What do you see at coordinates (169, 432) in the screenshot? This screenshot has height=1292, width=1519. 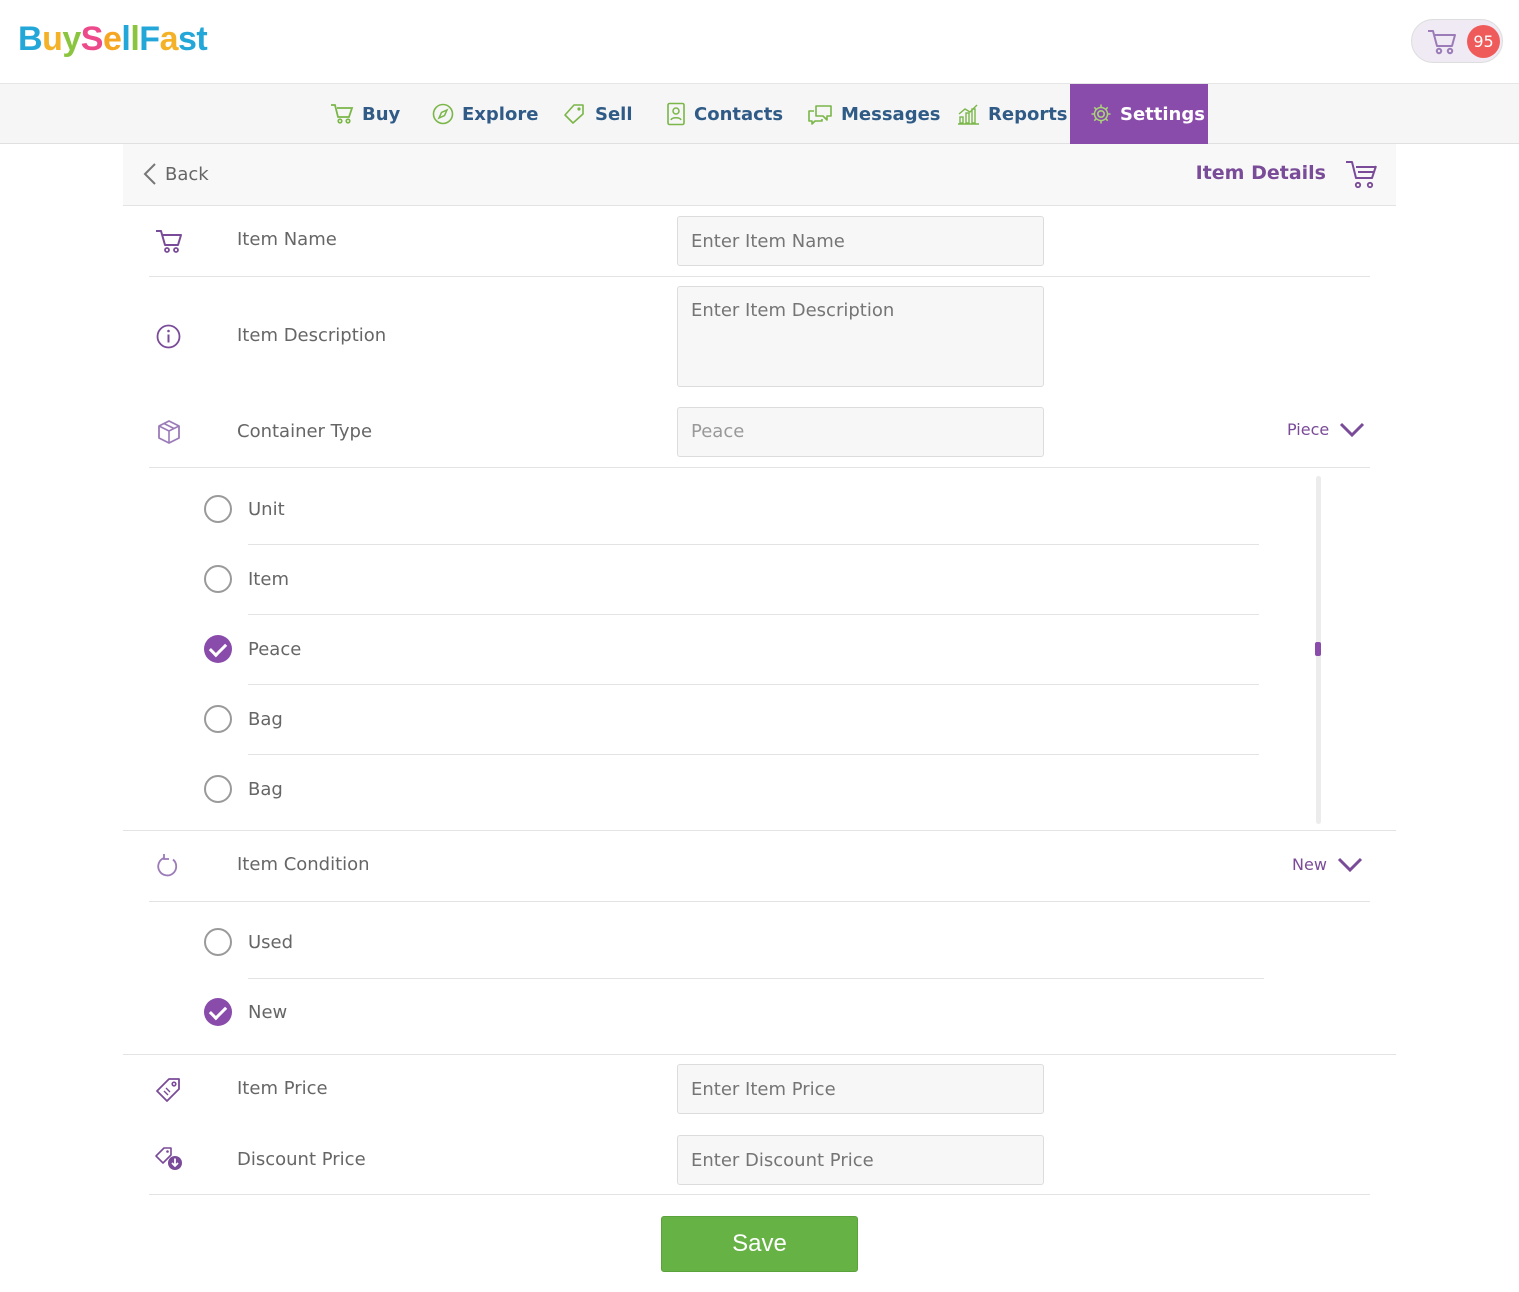 I see `box-icon` at bounding box center [169, 432].